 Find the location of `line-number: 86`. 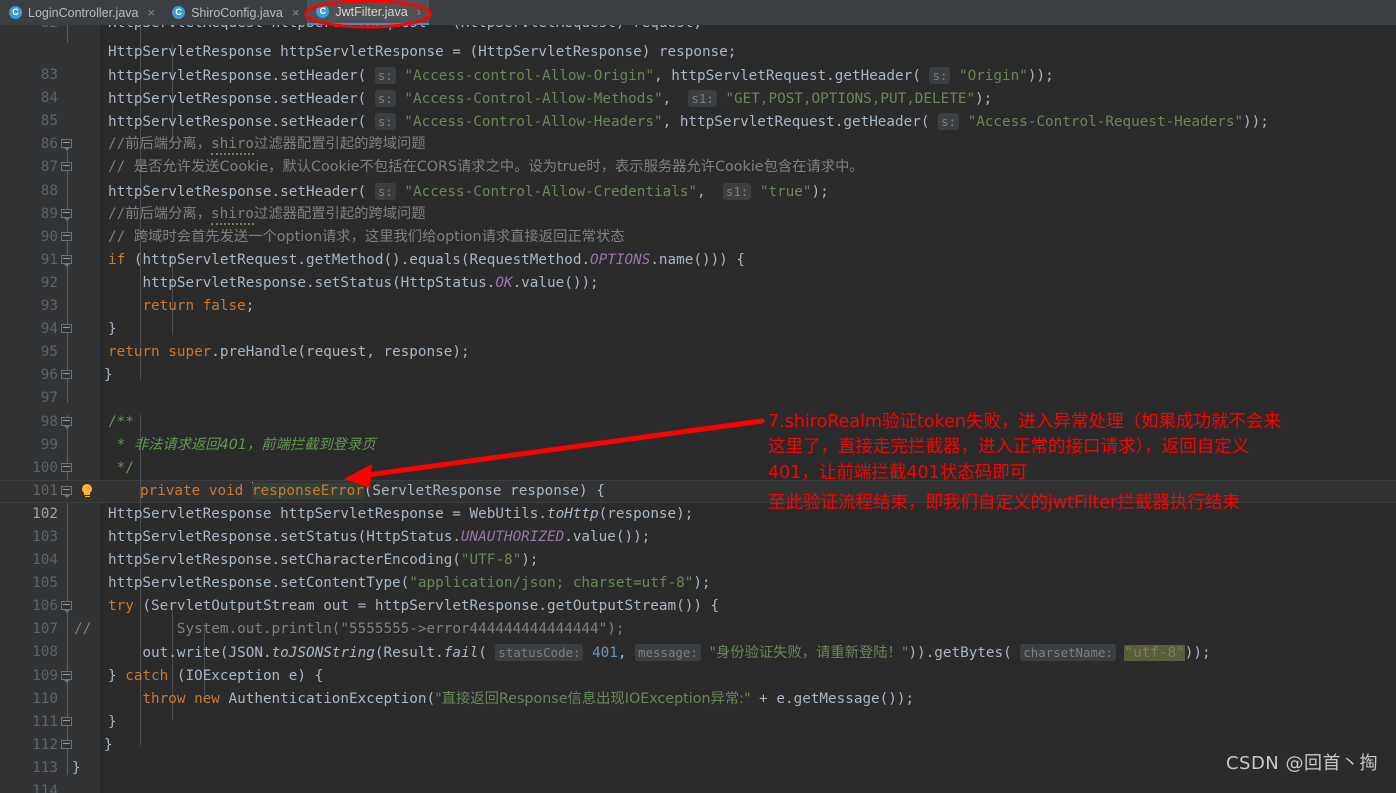

line-number: 86 is located at coordinates (49, 144).